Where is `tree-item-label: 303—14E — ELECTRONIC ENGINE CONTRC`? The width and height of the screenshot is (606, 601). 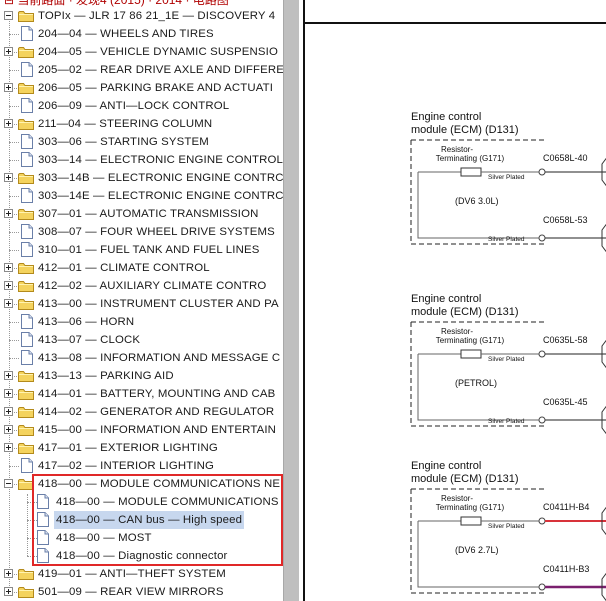 tree-item-label: 303—14E — ELECTRONIC ENGINE CONTRC is located at coordinates (160, 196).